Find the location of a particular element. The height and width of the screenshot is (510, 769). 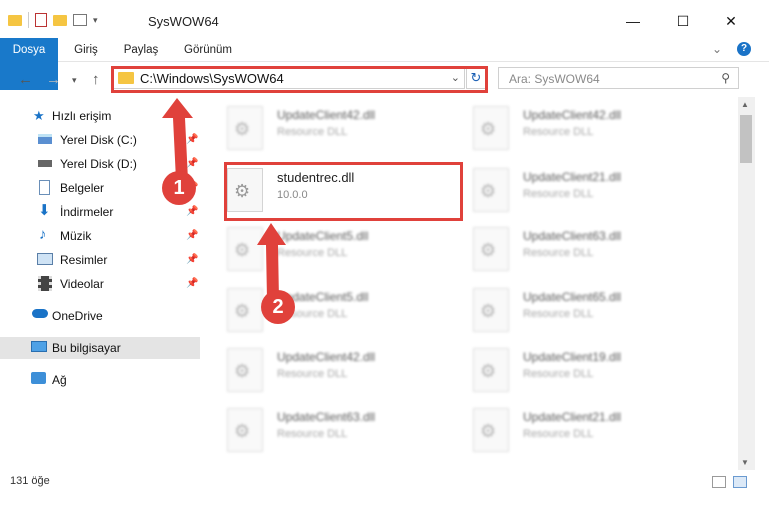

sidebar-item-label: Yerel Disk (C:) is located at coordinates (98, 140).